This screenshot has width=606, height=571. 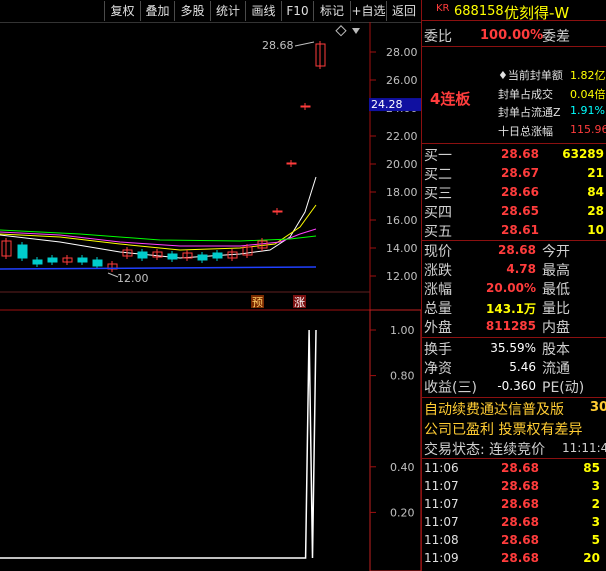 I want to click on toolbar-button-5: F10, so click(x=297, y=11).